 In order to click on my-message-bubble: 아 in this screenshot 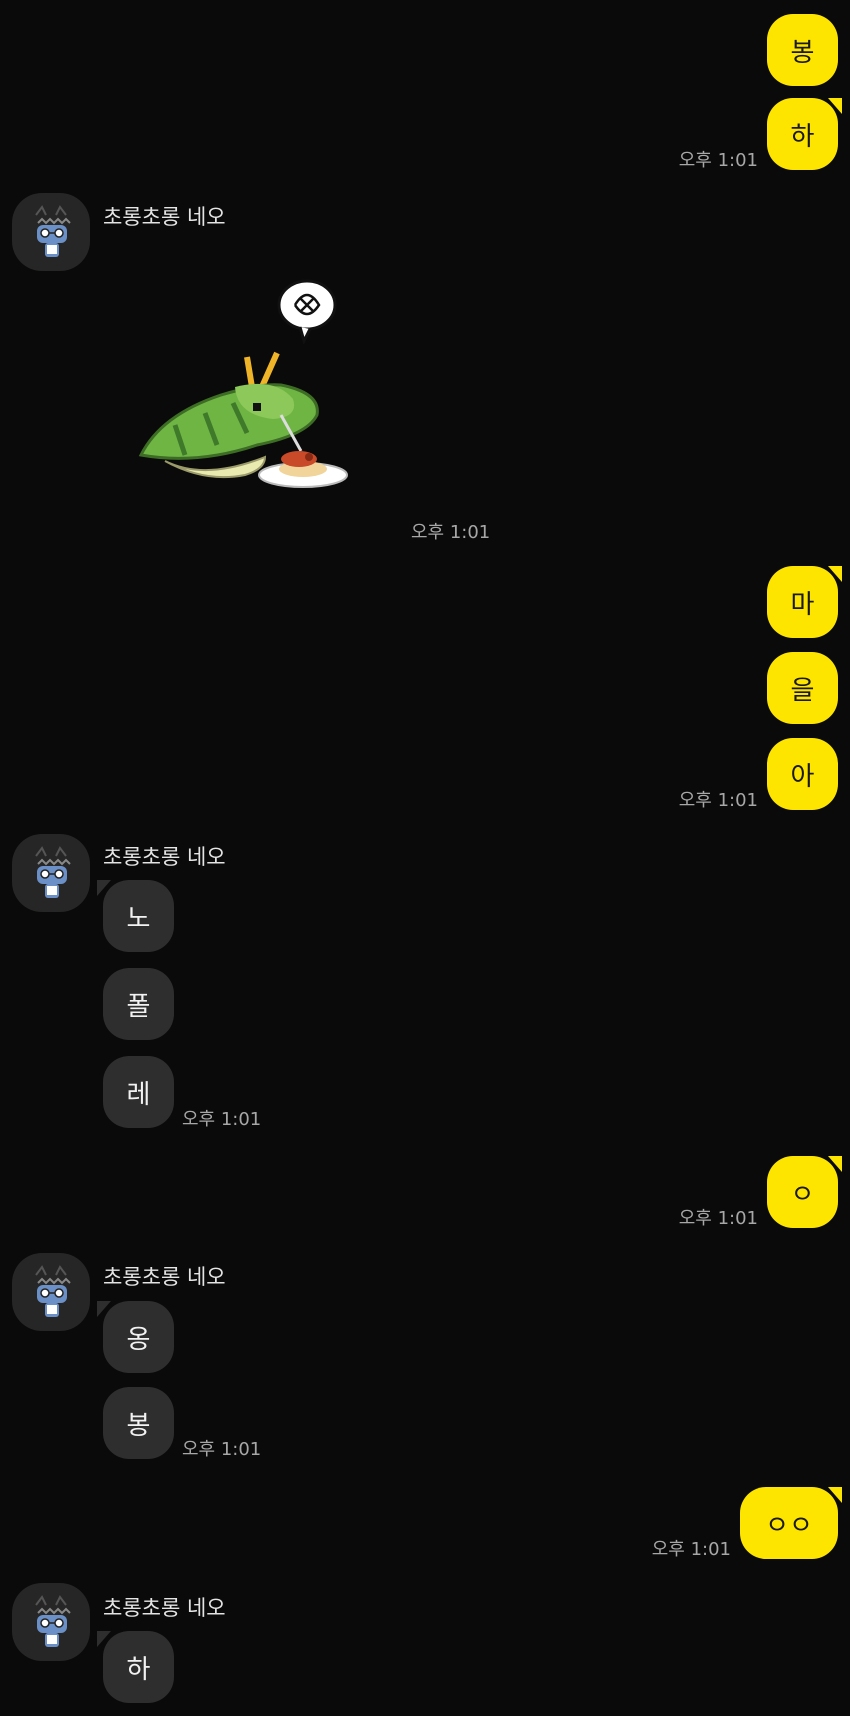, I will do `click(802, 774)`.